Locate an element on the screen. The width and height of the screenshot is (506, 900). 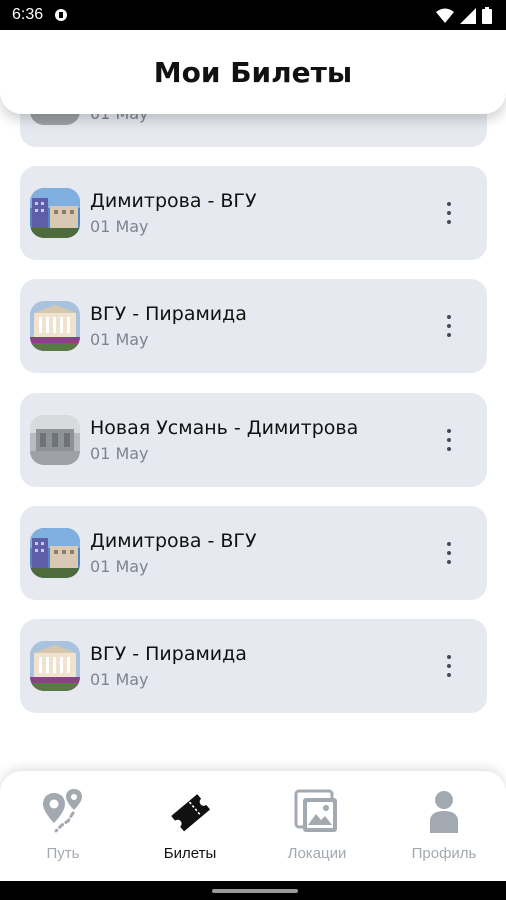
nav-item-route: Путь is located at coordinates (63, 827).